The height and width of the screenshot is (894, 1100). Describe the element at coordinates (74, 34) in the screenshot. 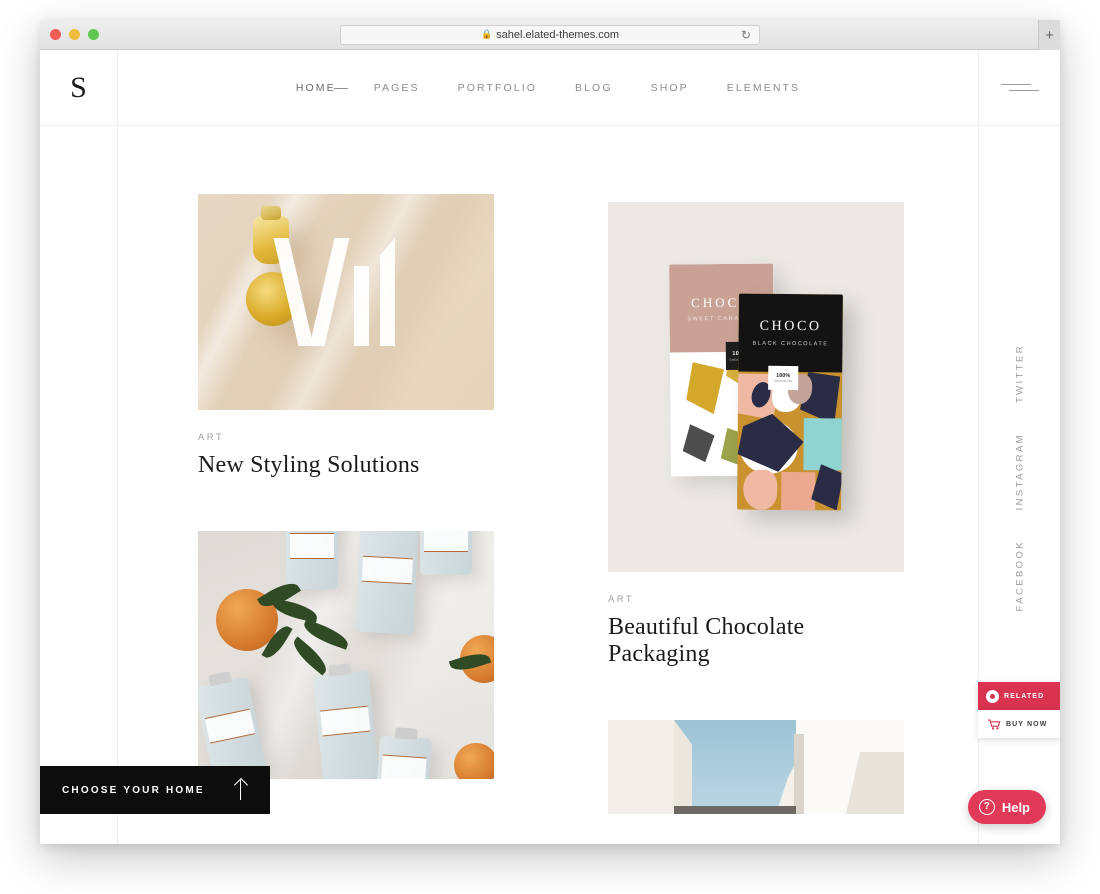

I see `minimize-window-button` at that location.